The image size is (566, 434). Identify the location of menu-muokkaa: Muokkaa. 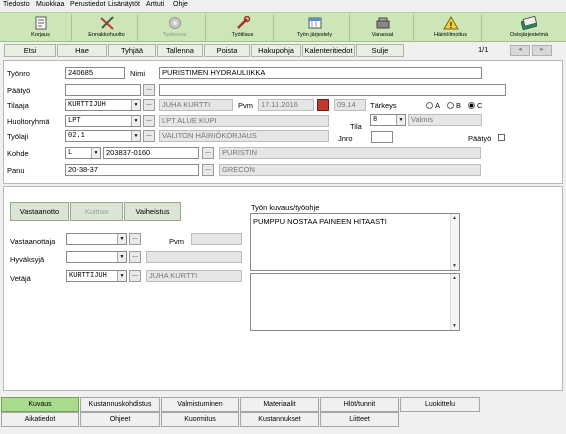
(50, 4).